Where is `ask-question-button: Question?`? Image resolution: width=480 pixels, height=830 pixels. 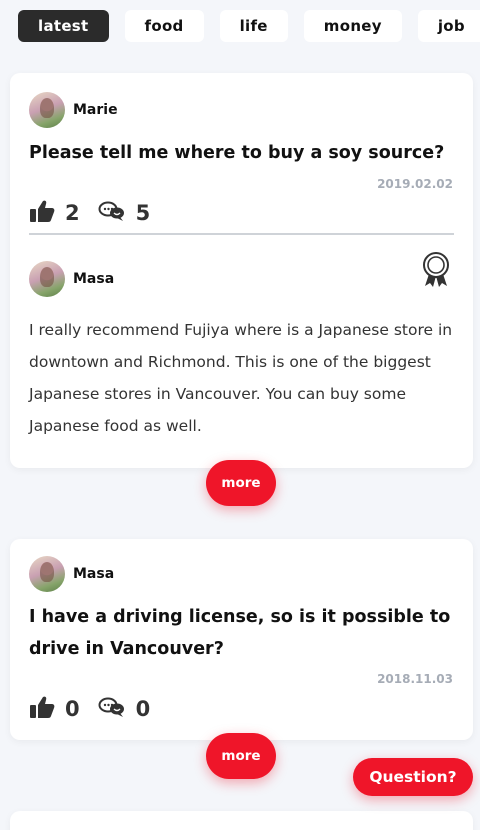 ask-question-button: Question? is located at coordinates (413, 777).